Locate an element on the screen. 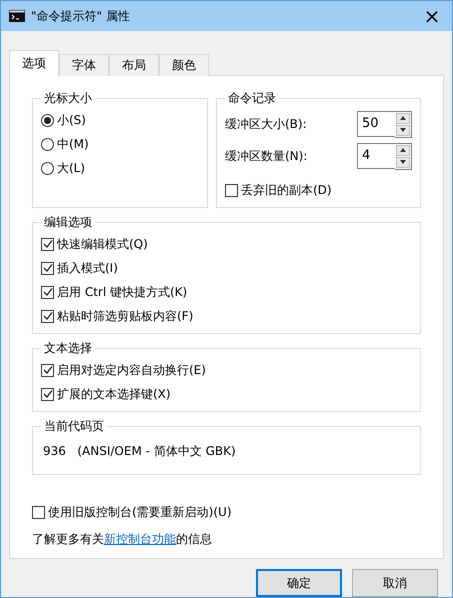  link: 新控制台功能 is located at coordinates (140, 539).